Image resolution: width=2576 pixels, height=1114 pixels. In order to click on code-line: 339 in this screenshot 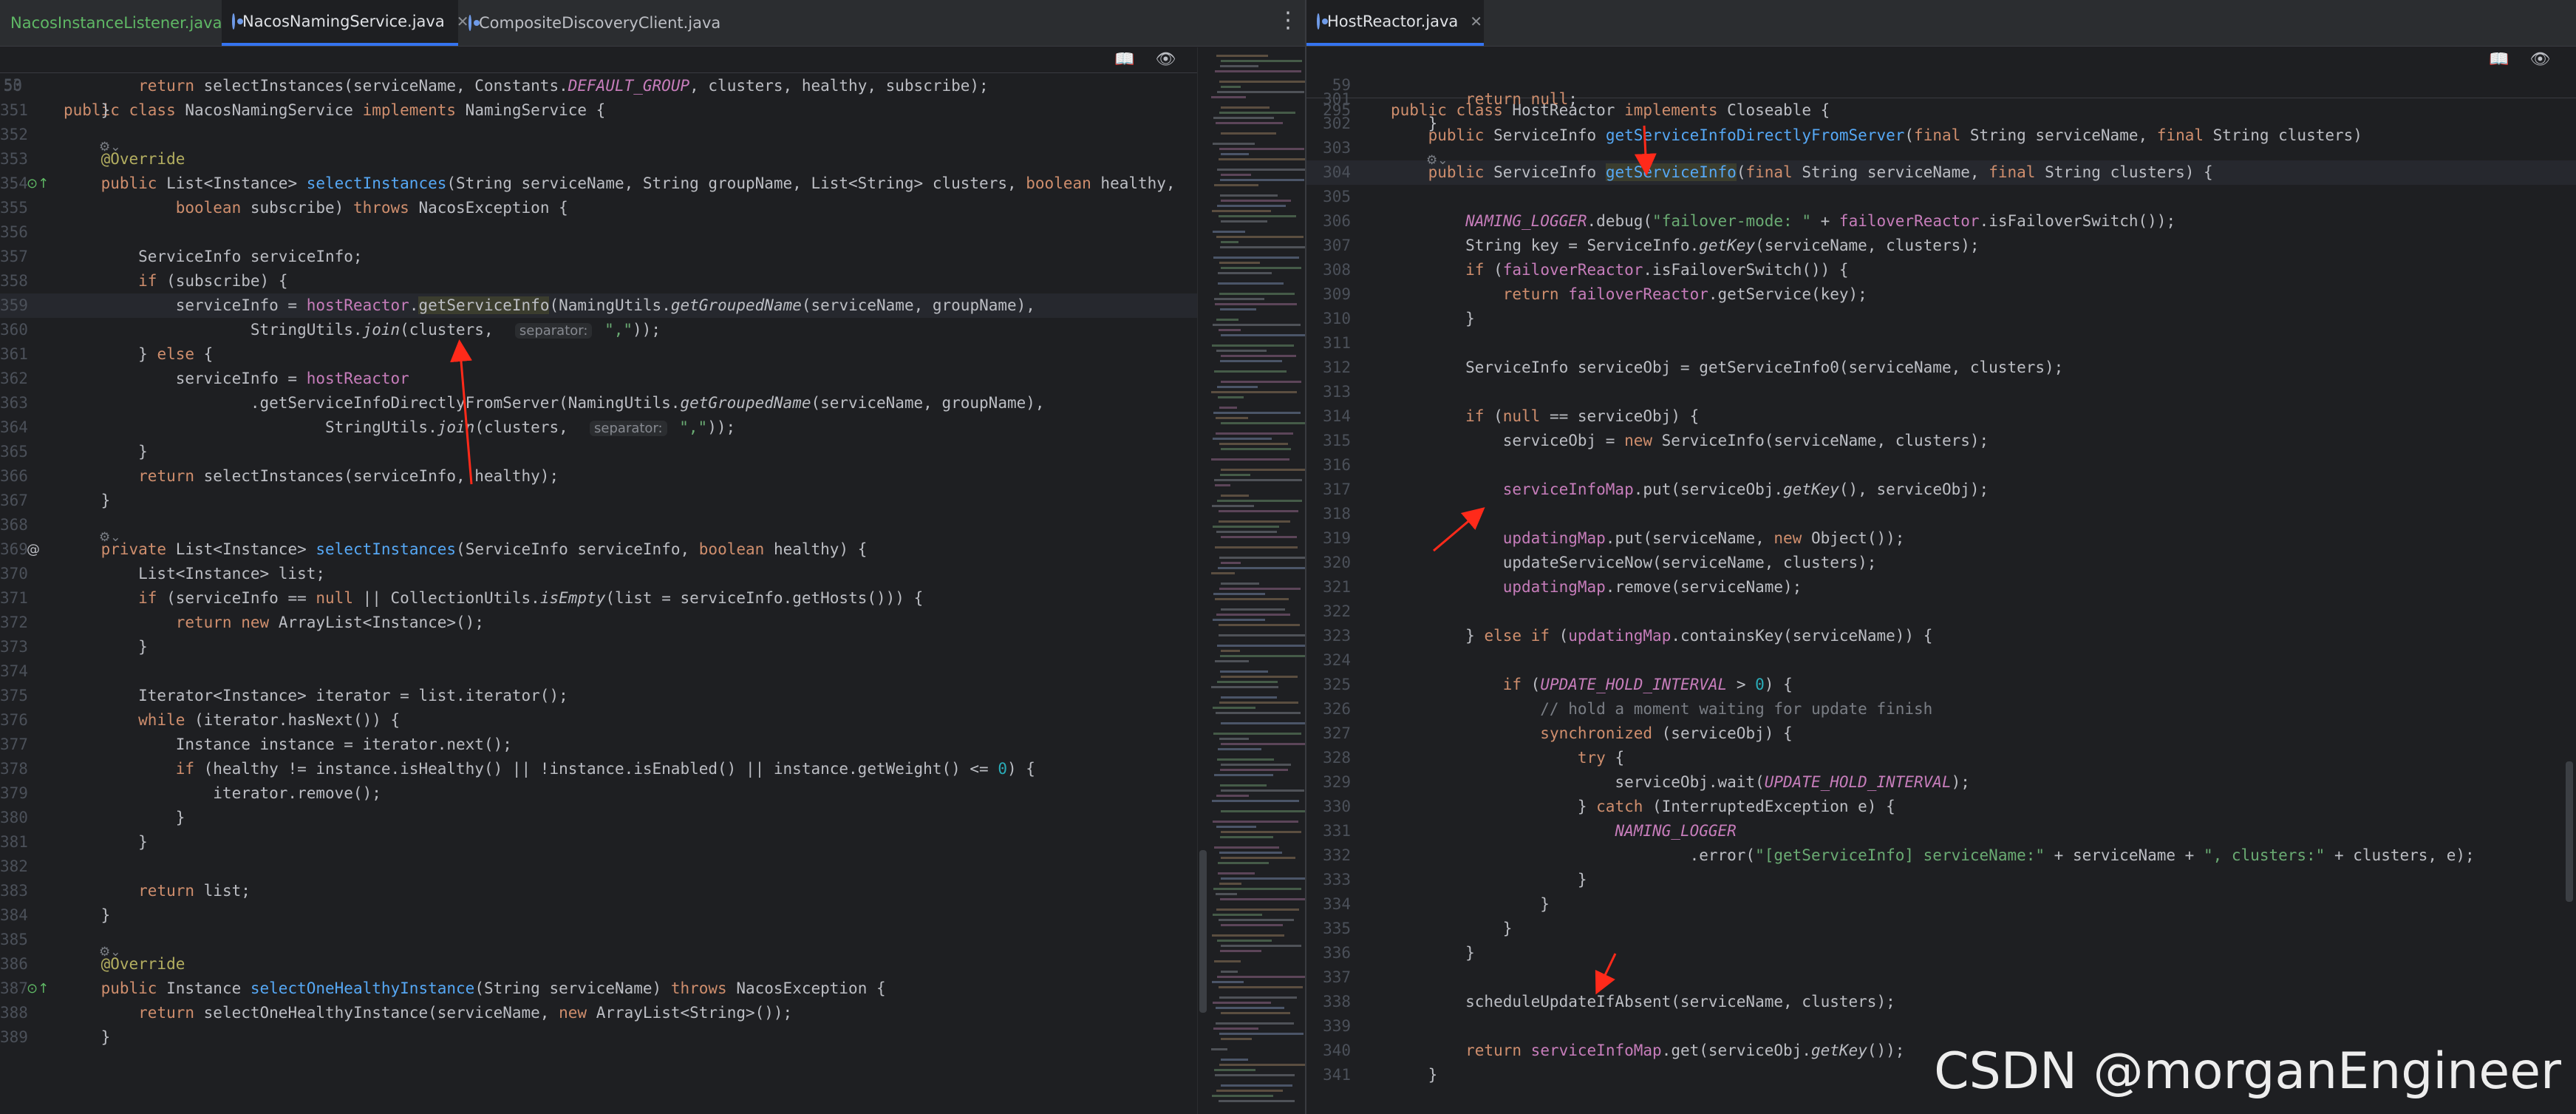, I will do `click(1941, 1026)`.